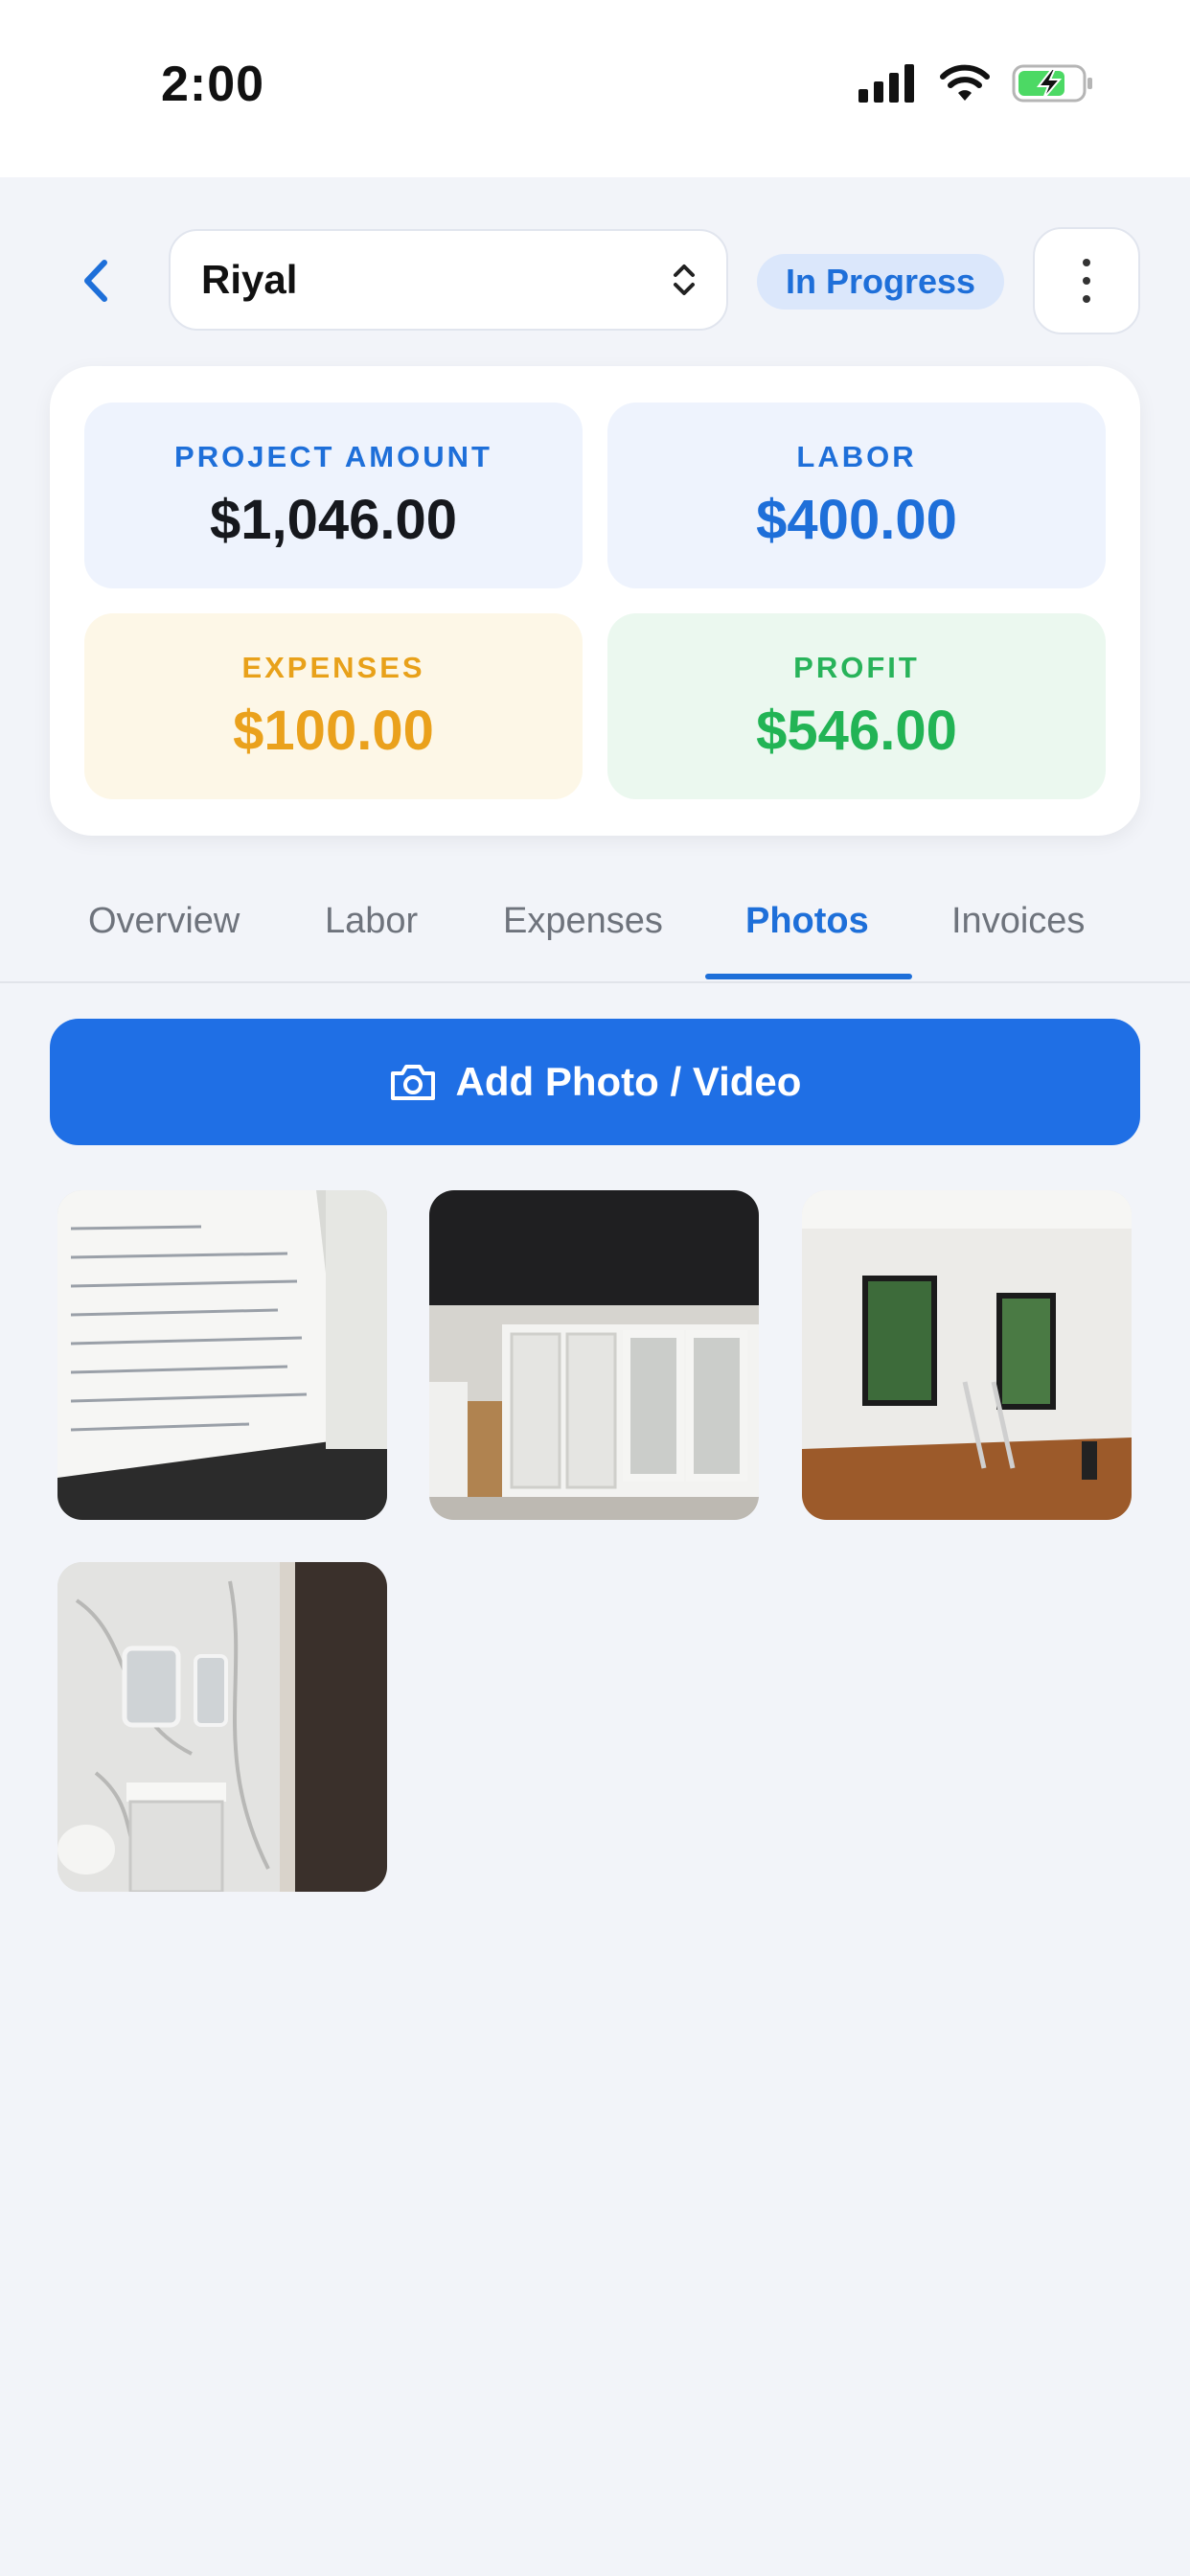 The image size is (1190, 2576). What do you see at coordinates (857, 667) in the screenshot?
I see `profit-label: PROFIT` at bounding box center [857, 667].